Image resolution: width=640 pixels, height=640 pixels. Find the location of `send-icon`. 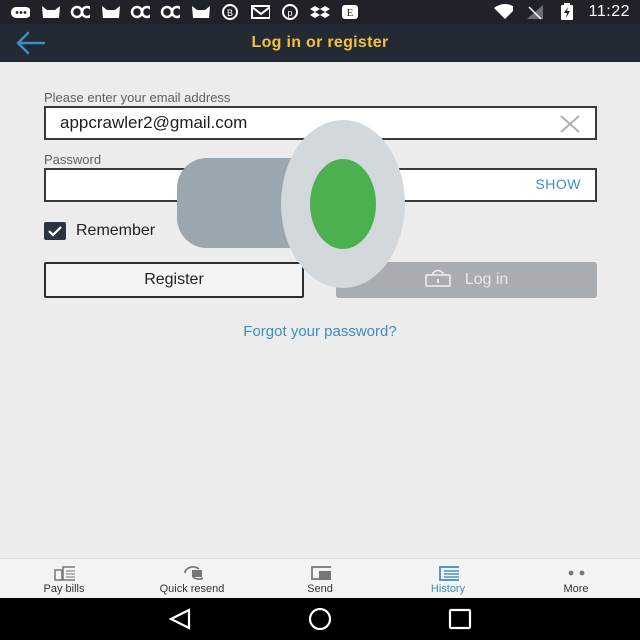

send-icon is located at coordinates (320, 573).